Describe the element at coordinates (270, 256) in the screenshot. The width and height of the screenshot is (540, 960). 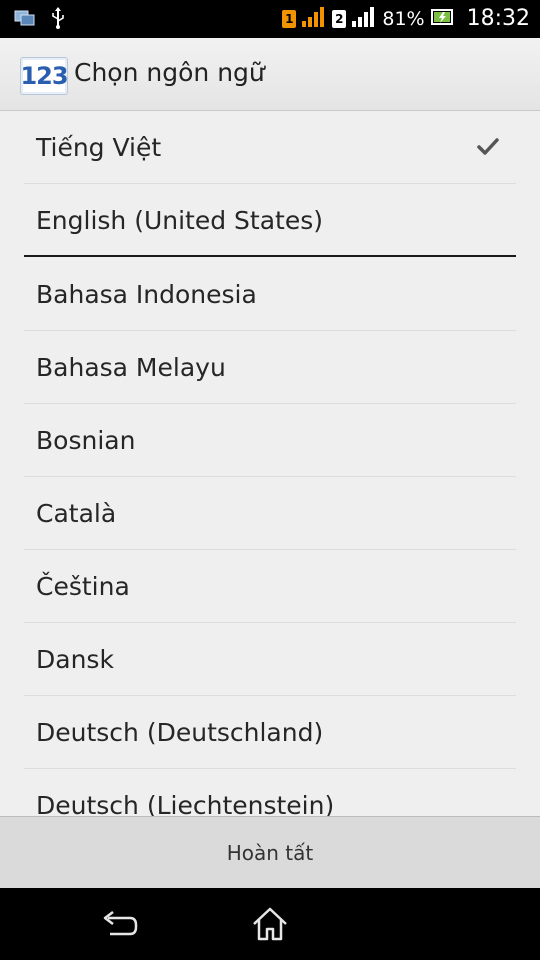
I see `section-divider` at that location.